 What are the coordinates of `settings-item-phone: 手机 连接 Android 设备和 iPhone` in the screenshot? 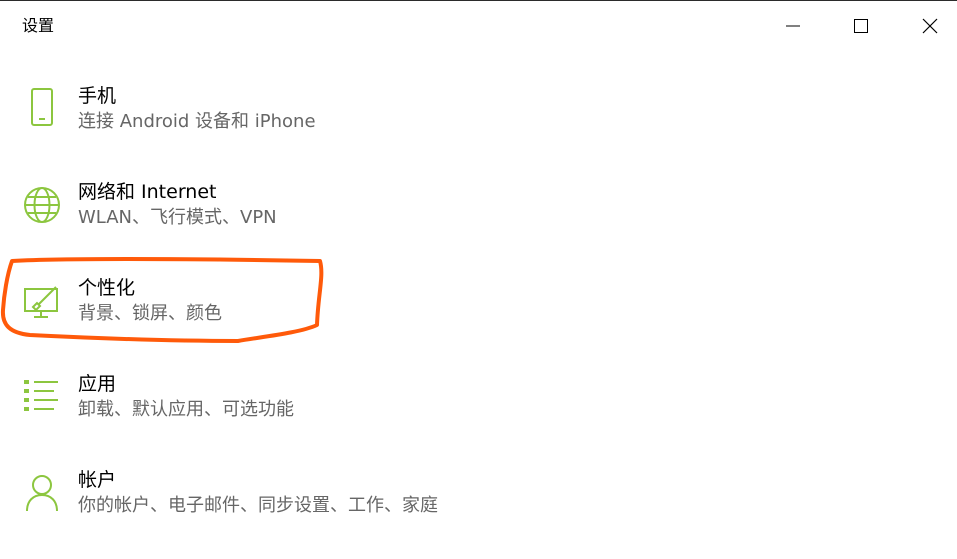 It's located at (300, 115).